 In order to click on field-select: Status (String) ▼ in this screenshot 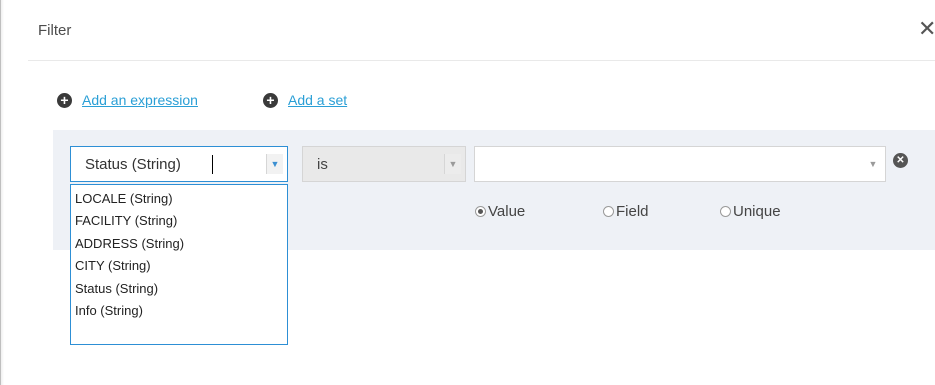, I will do `click(179, 164)`.